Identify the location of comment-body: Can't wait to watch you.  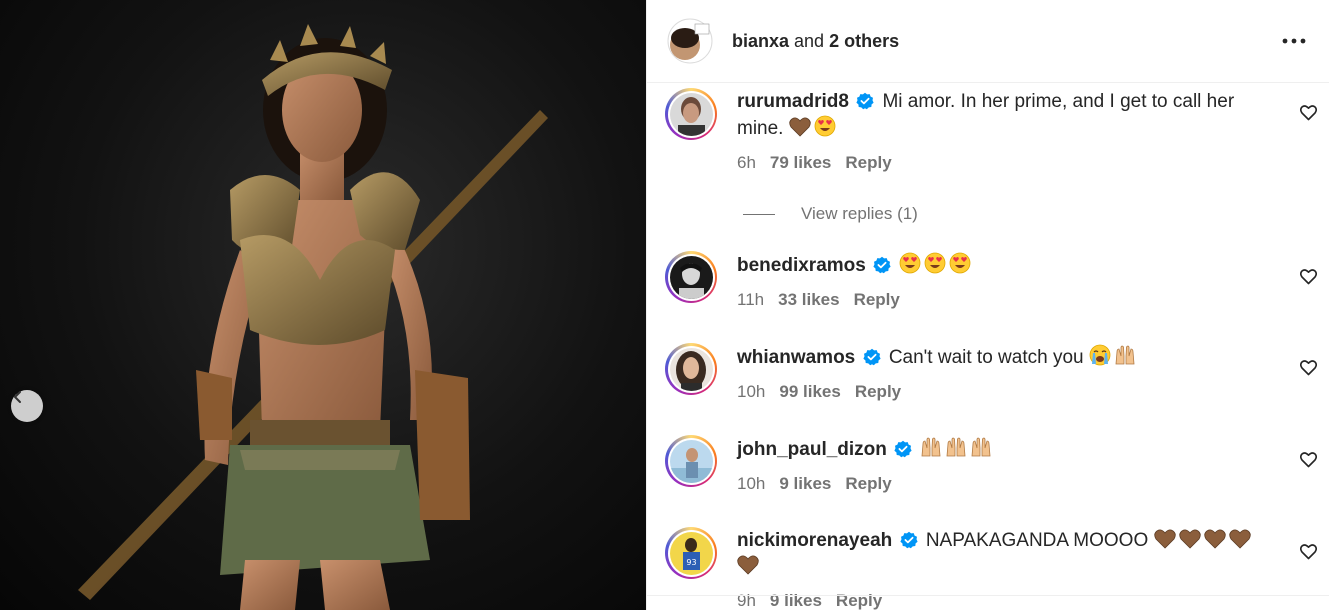
(986, 357).